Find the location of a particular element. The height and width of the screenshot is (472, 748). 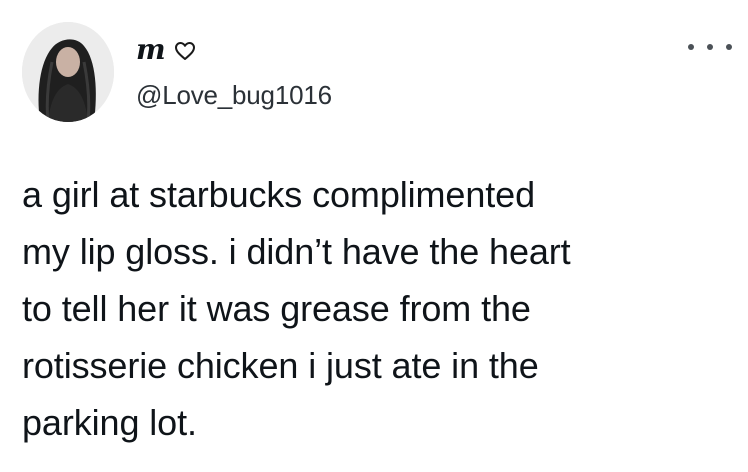

display-name: m is located at coordinates (166, 50).